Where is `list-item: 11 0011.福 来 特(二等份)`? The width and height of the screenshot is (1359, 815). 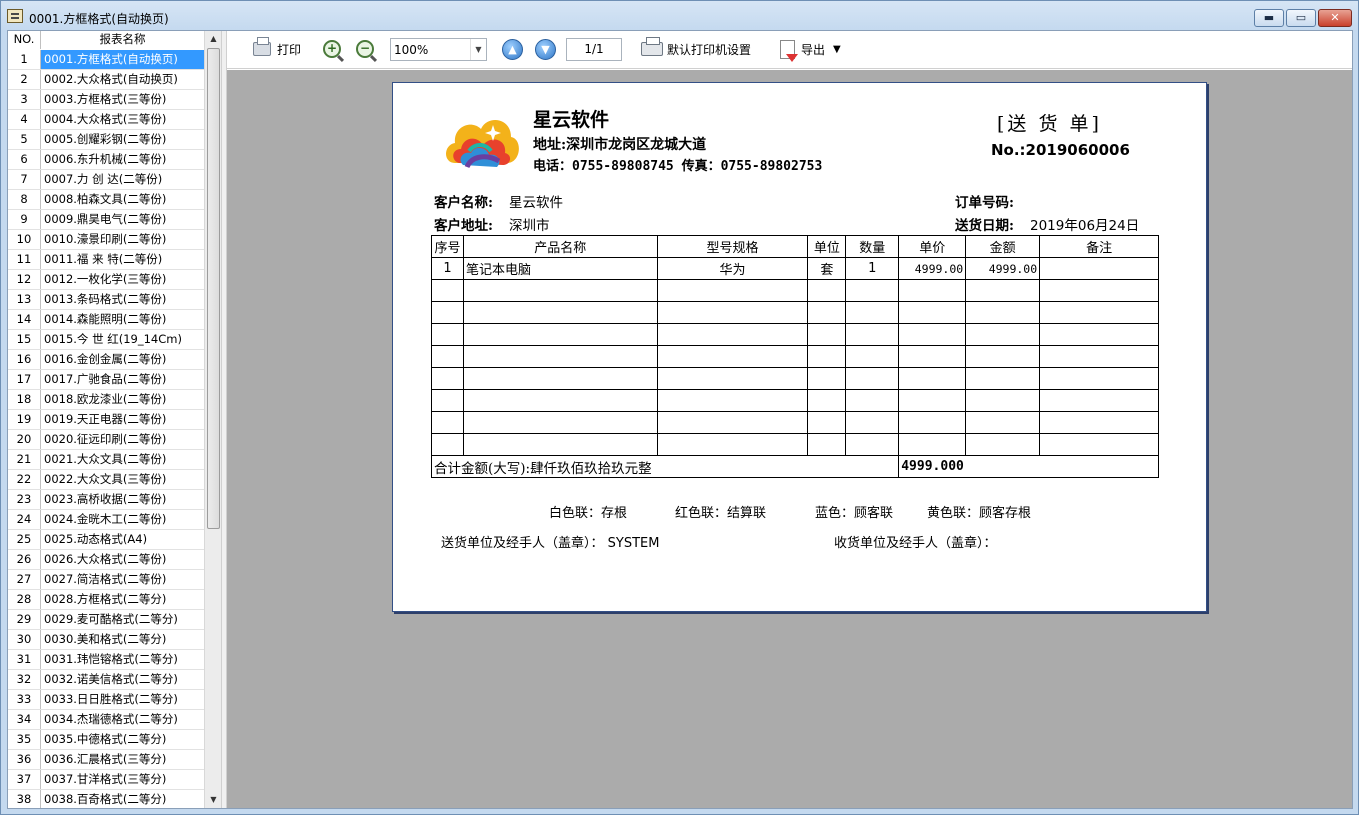
list-item: 11 0011.福 来 特(二等份) is located at coordinates (106, 260).